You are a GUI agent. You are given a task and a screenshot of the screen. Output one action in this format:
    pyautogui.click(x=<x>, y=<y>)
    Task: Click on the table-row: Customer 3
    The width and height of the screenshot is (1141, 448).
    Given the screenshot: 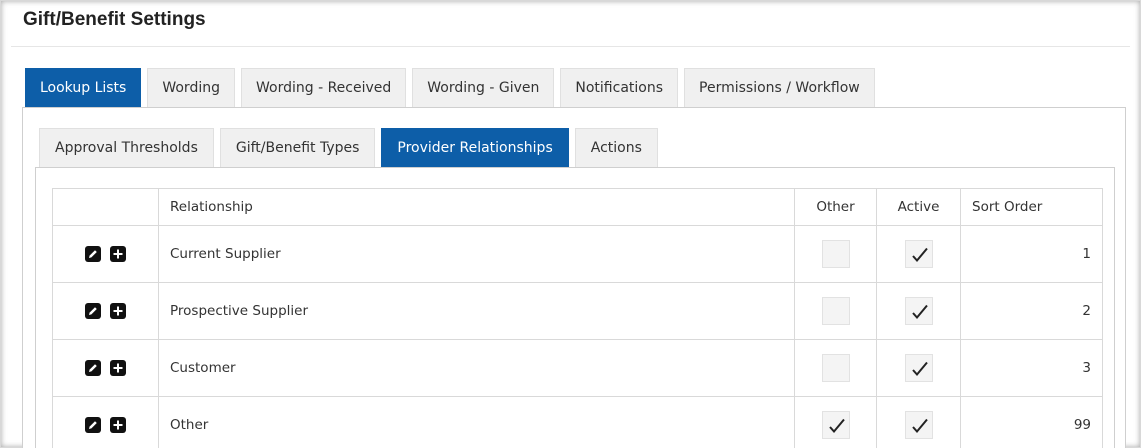 What is the action you would take?
    pyautogui.click(x=577, y=368)
    